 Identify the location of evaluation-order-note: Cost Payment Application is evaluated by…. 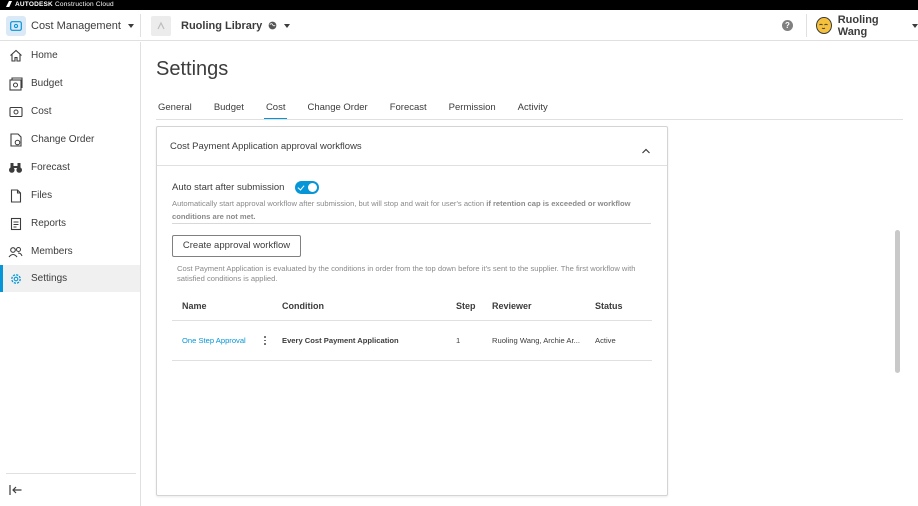
(406, 273).